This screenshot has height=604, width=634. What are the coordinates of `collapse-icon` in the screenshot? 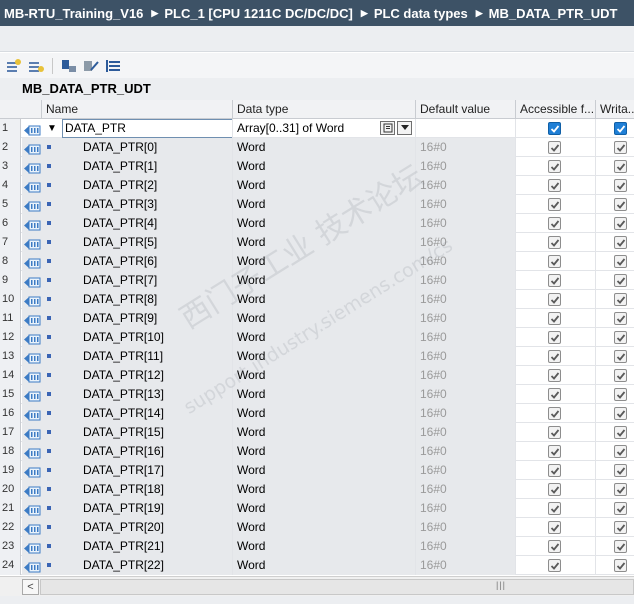 It's located at (91, 66).